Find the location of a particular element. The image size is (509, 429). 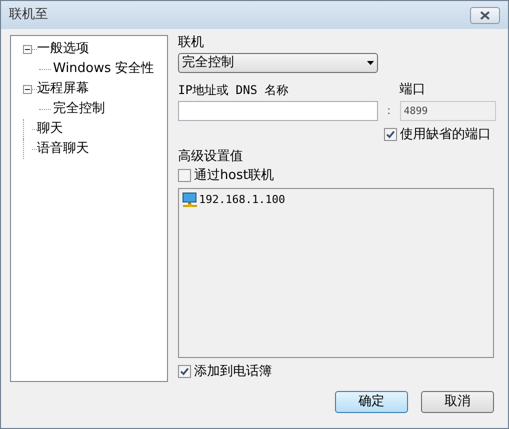

dropdown-arrow-icon is located at coordinates (370, 63).